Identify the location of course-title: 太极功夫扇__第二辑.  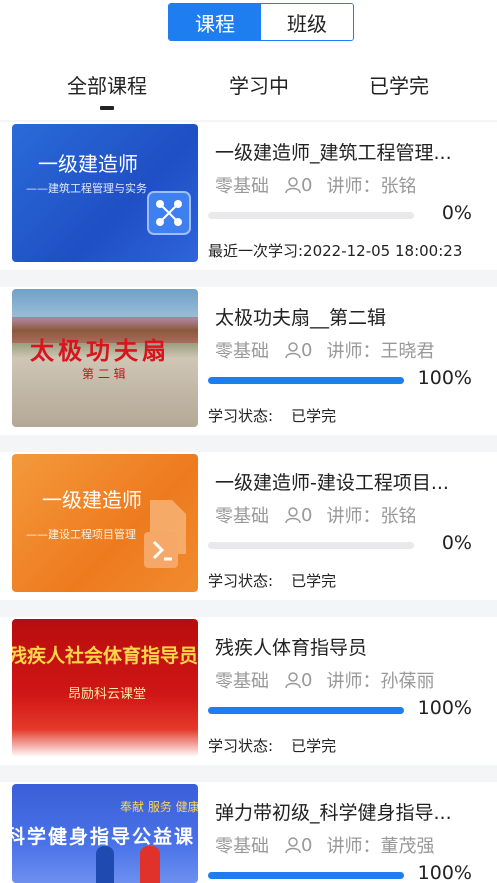
(301, 318).